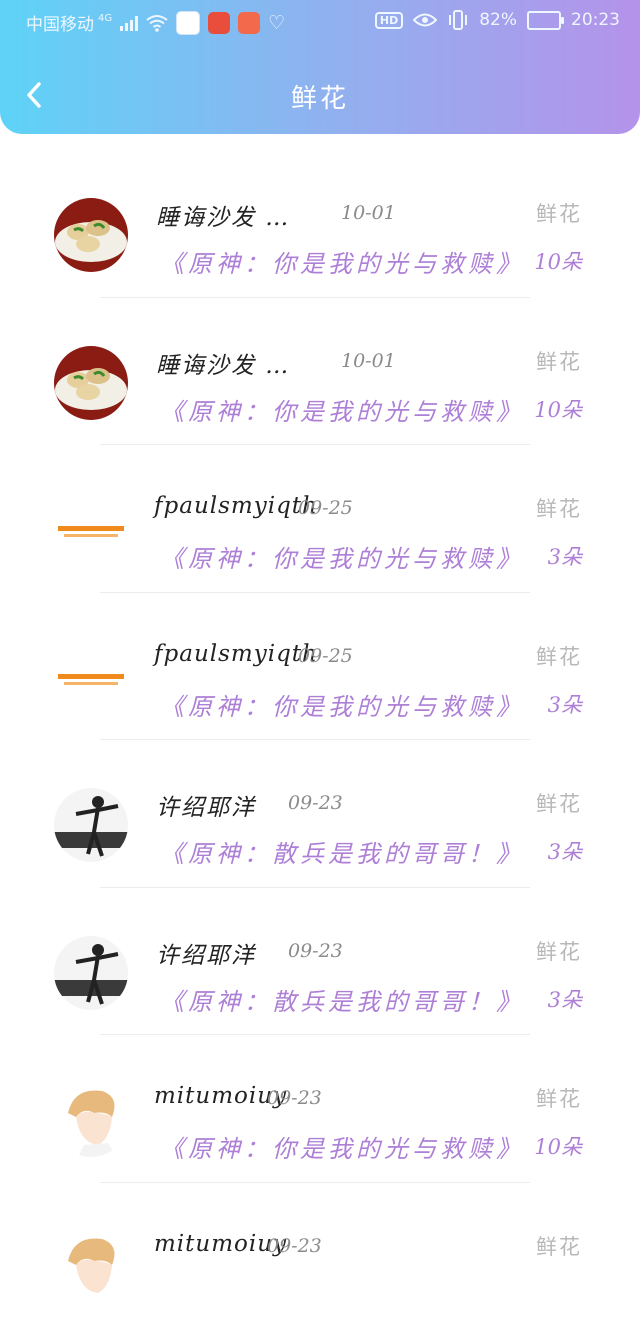 Image resolution: width=640 pixels, height=1330 pixels. What do you see at coordinates (544, 20) in the screenshot?
I see `battery-icon` at bounding box center [544, 20].